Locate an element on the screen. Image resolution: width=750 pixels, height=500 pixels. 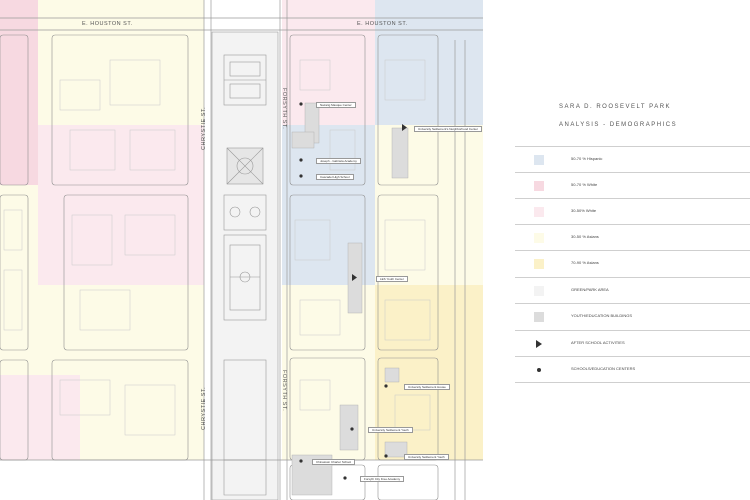
place-label-chinatown-charter: Chinatown Charter School is located at coordinates (334, 462).